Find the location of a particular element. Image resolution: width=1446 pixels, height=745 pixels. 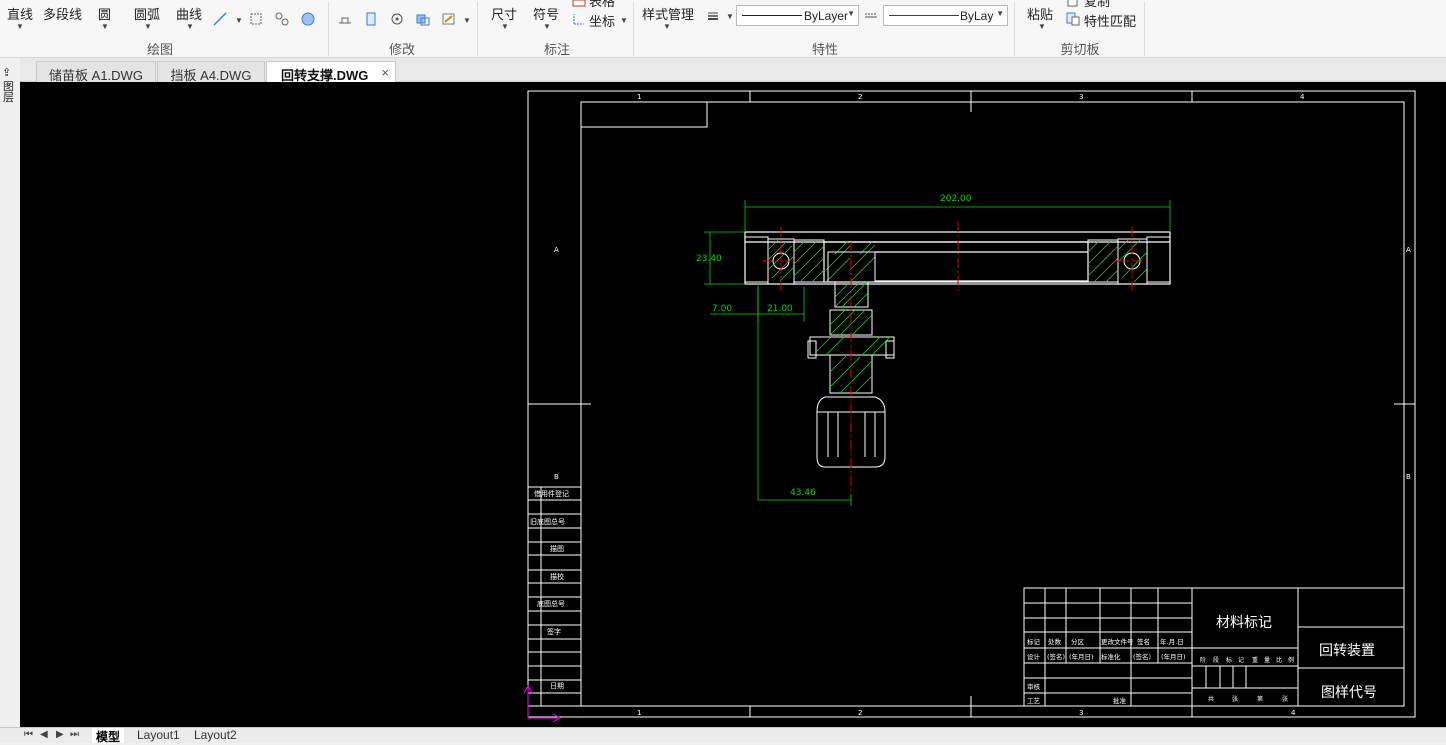

draw-more-dropdown-icon: ▼ is located at coordinates (239, 20).